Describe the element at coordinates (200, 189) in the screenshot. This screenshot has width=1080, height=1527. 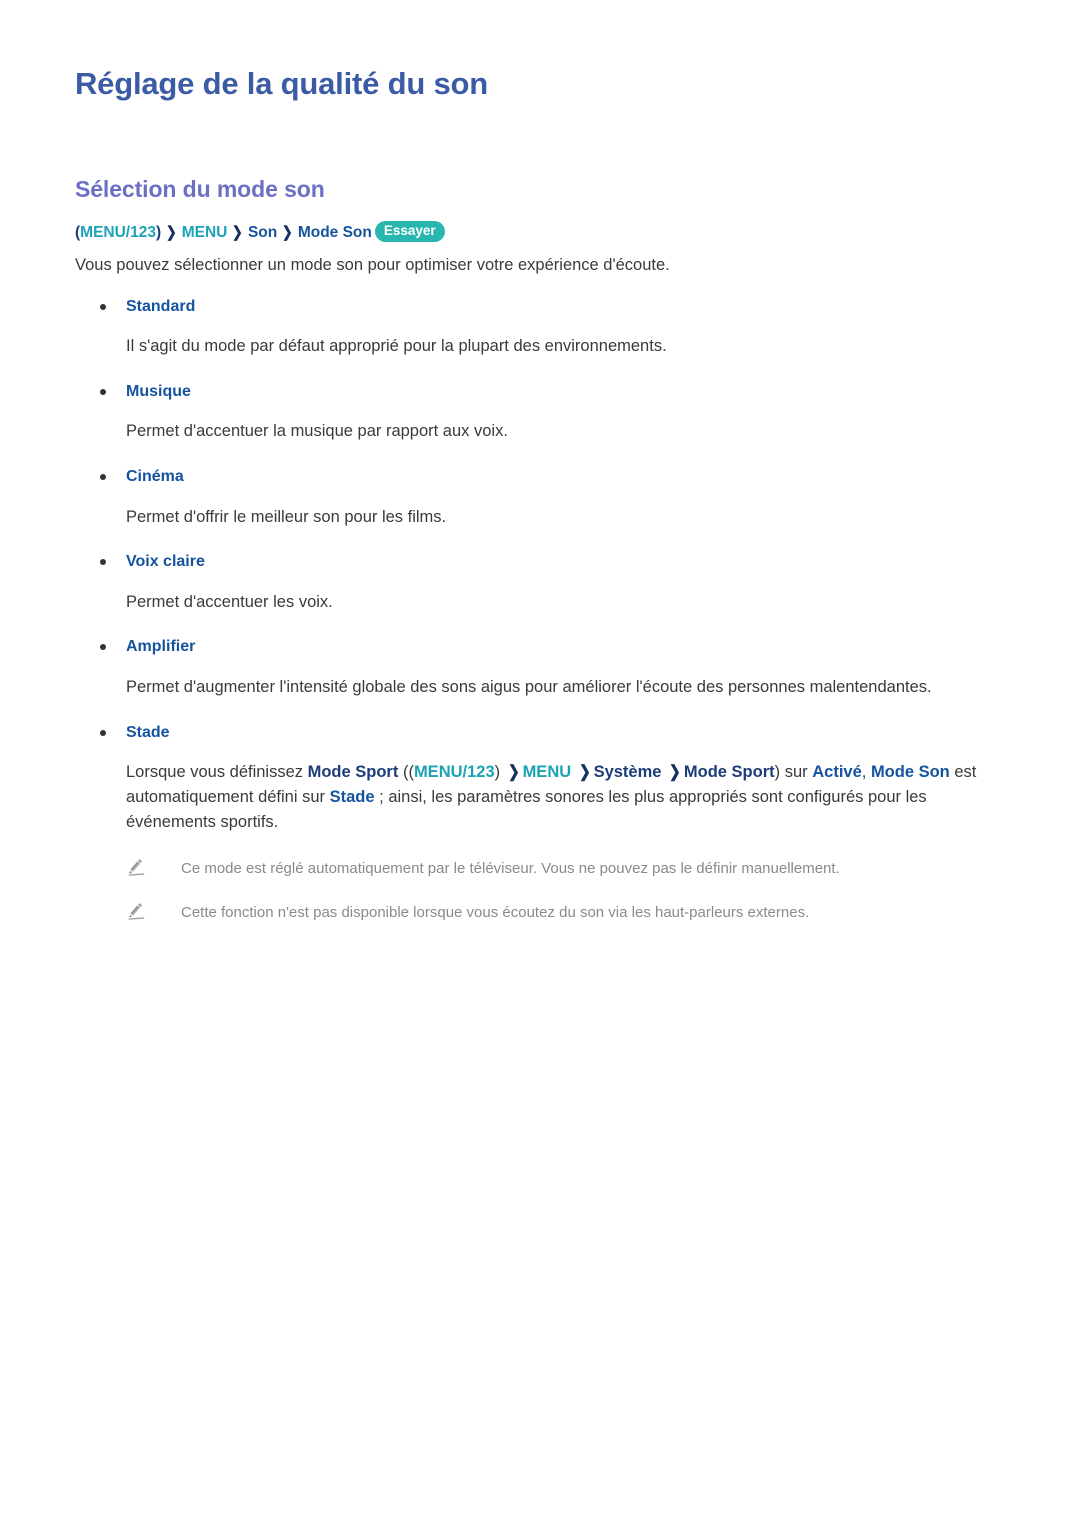
I see `section-title: Sélection du mode son` at that location.